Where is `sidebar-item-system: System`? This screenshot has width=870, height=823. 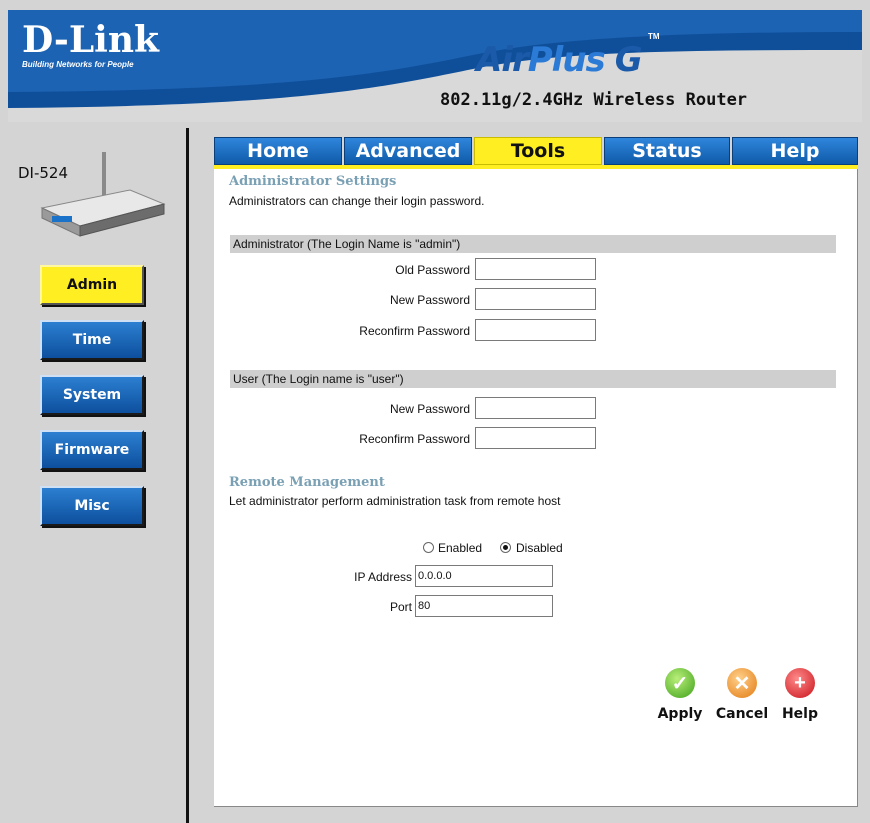 sidebar-item-system: System is located at coordinates (92, 395).